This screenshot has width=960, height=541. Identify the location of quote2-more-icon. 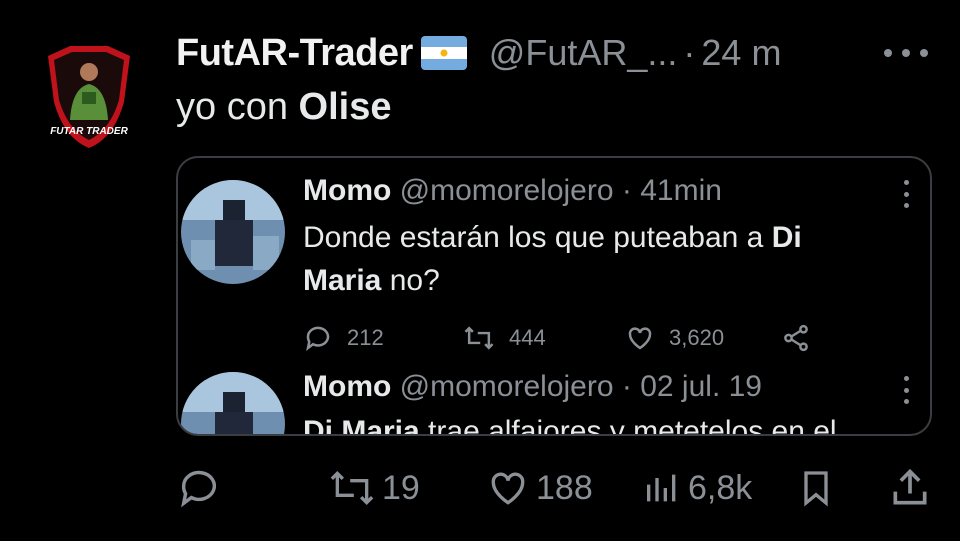
(907, 390).